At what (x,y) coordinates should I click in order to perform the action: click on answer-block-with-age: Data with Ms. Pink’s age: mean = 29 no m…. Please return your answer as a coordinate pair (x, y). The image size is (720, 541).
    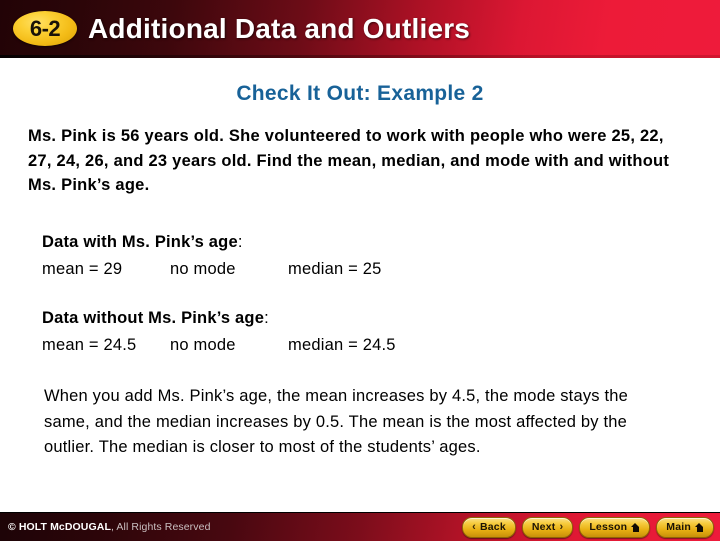
    Looking at the image, I should click on (352, 256).